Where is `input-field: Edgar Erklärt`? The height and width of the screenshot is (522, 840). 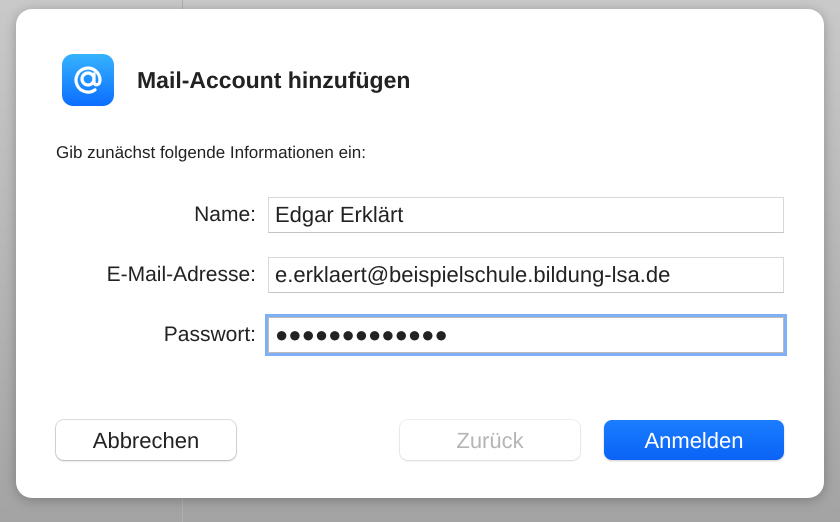
input-field: Edgar Erklärt is located at coordinates (526, 214).